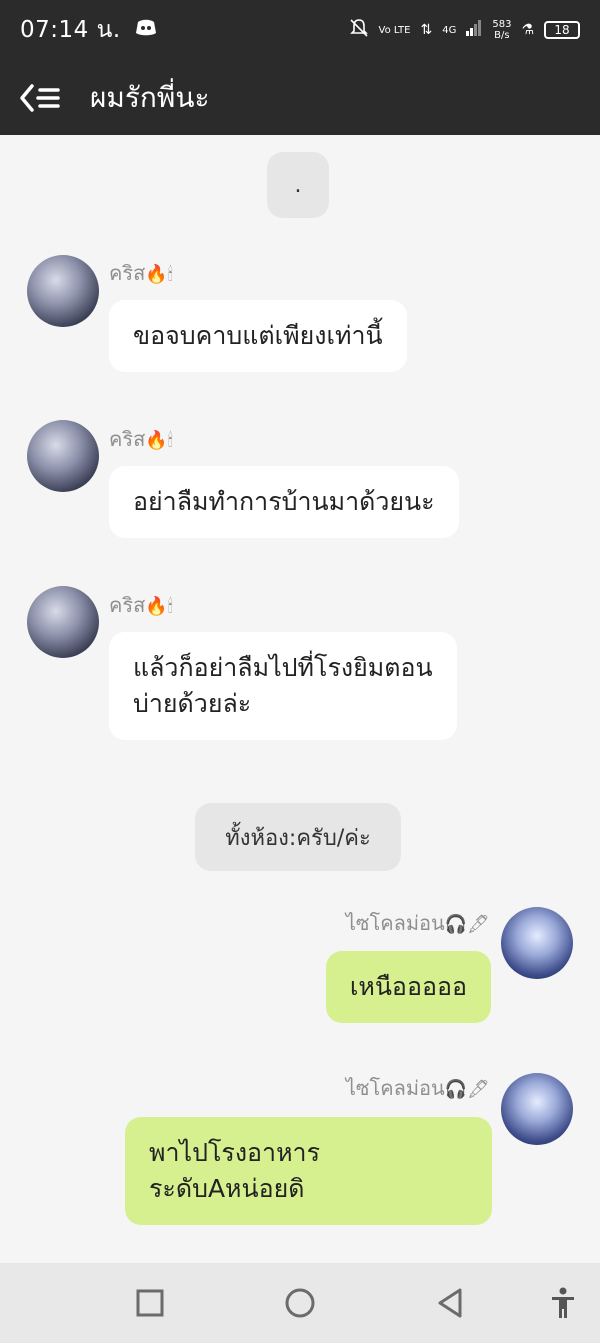 The image size is (600, 1343). Describe the element at coordinates (298, 837) in the screenshot. I see `system-message-pill: ทั้งห้อง:ครับ/ค่ะ` at that location.